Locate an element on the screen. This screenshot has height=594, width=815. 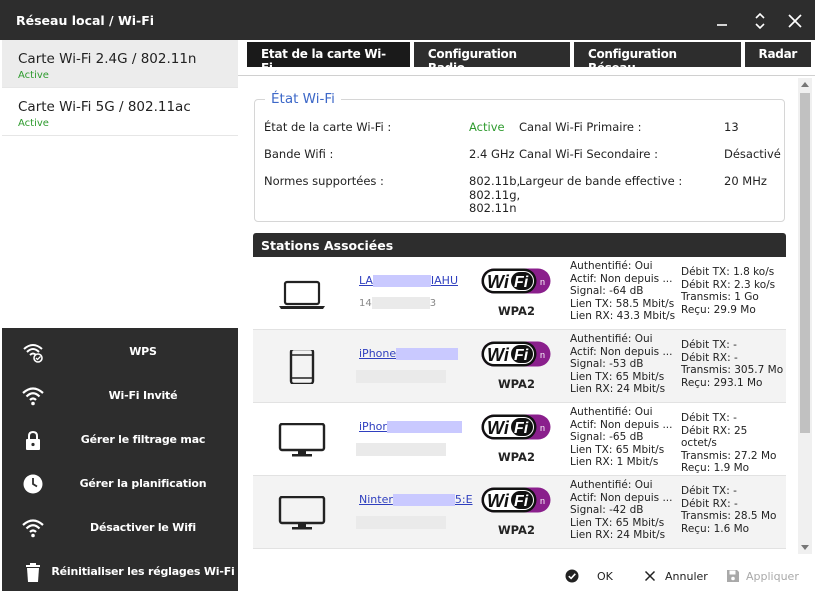
norme-item: 802.11b, is located at coordinates (495, 181).